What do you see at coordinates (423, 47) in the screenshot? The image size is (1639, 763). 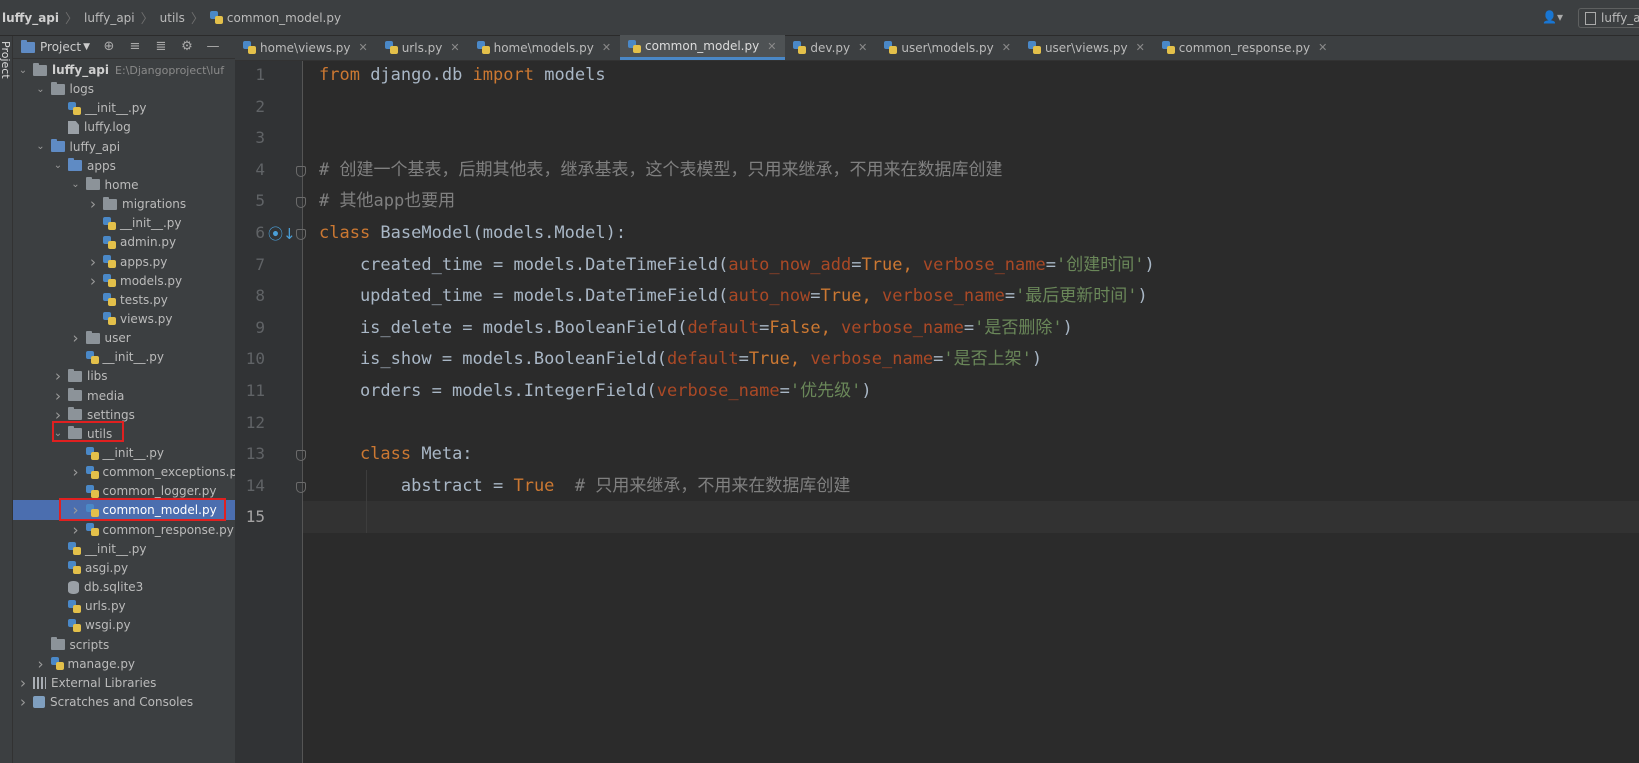 I see `editor-tab: urls.py ✕` at bounding box center [423, 47].